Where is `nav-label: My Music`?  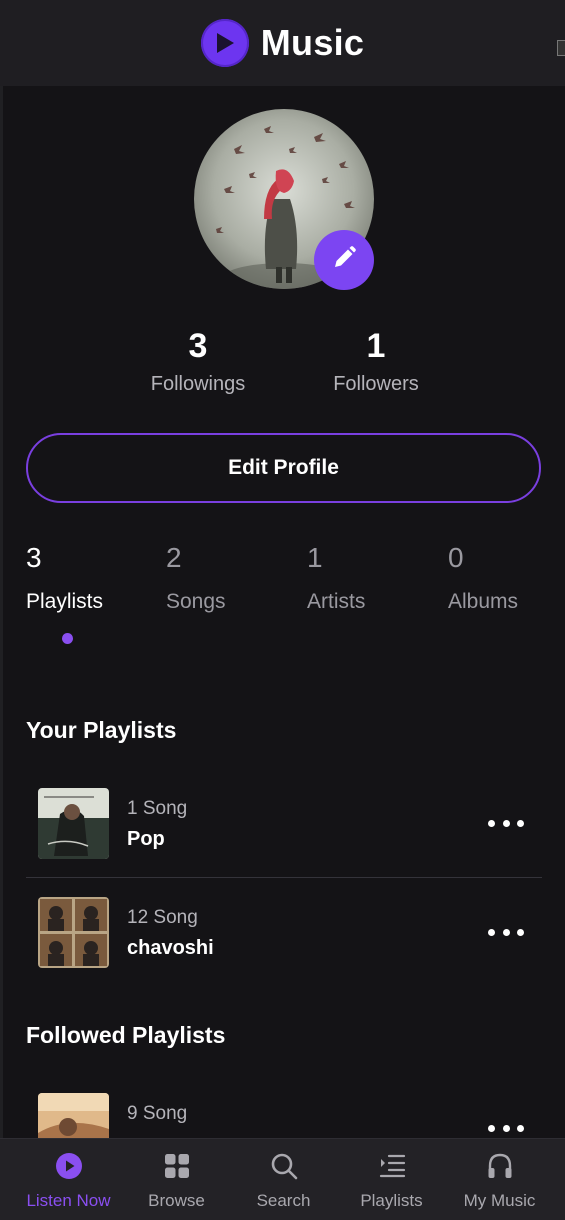 nav-label: My Music is located at coordinates (499, 1200).